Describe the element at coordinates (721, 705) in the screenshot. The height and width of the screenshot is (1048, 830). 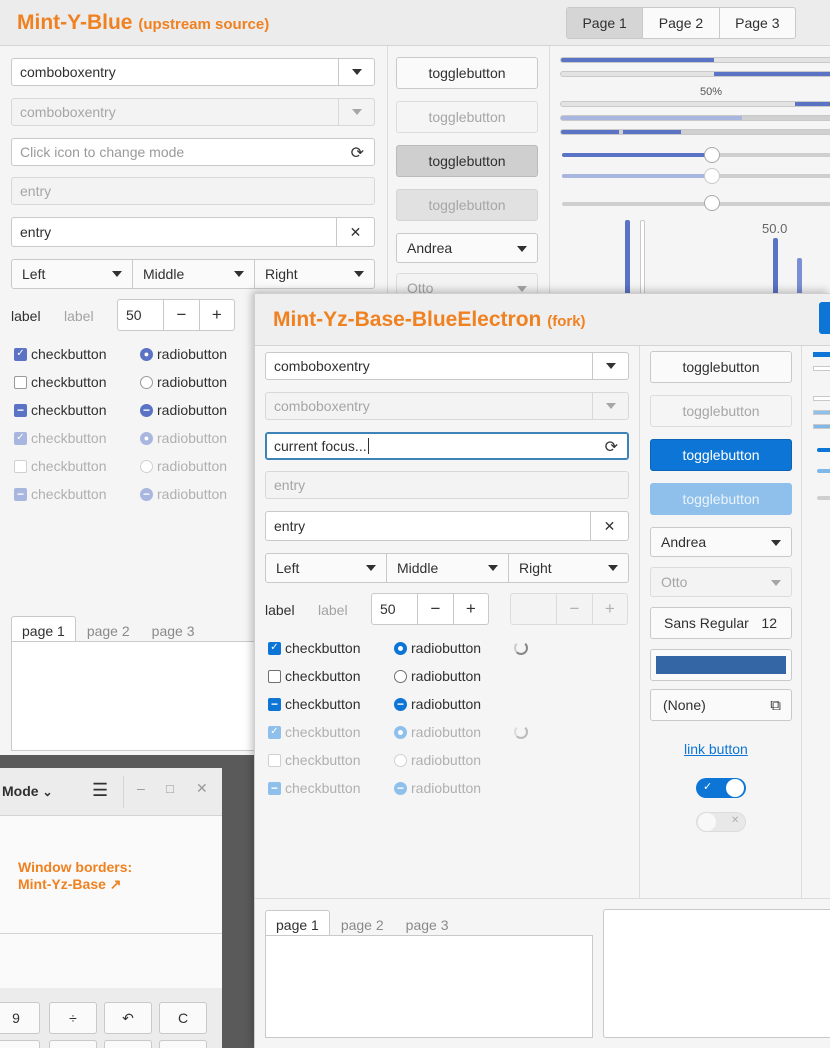
I see `file-chooser-button: (None) ⧉` at that location.